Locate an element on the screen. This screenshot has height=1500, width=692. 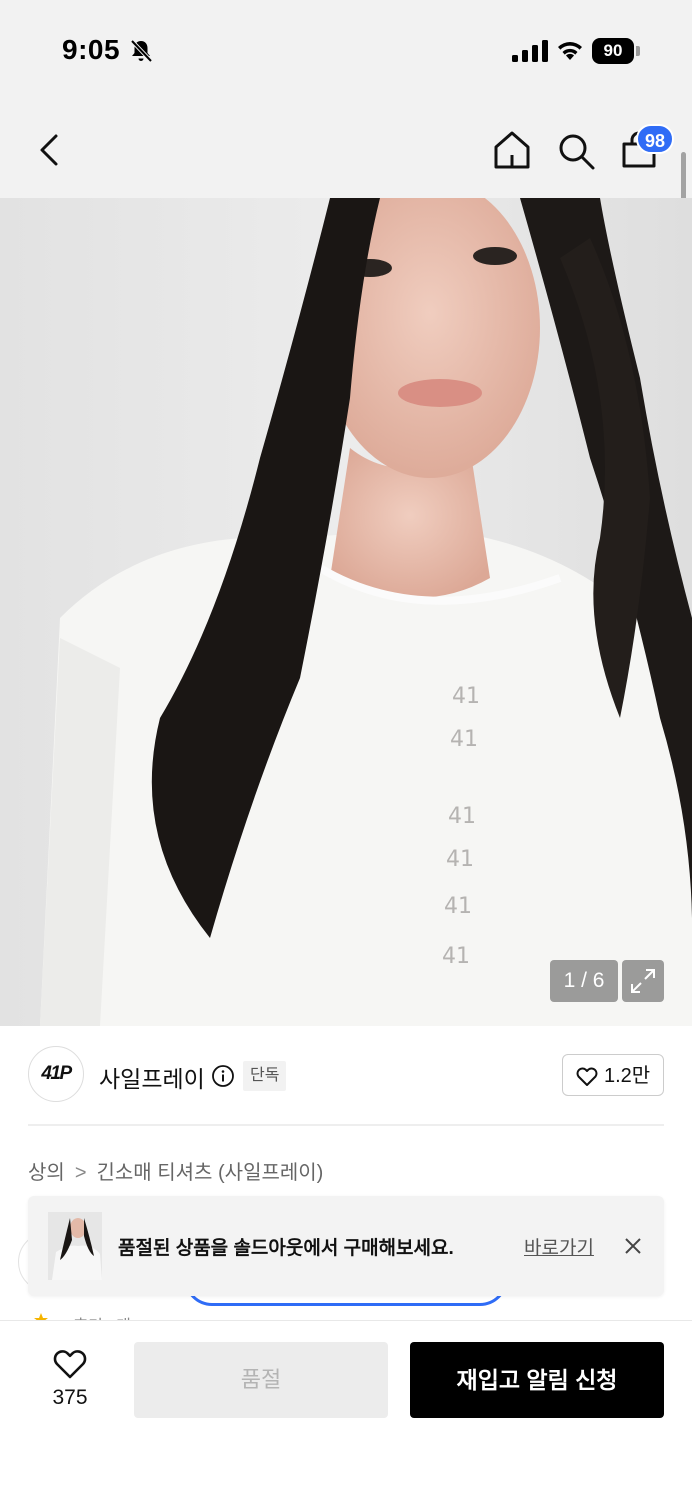
soldout-button: 품절 is located at coordinates (261, 1380).